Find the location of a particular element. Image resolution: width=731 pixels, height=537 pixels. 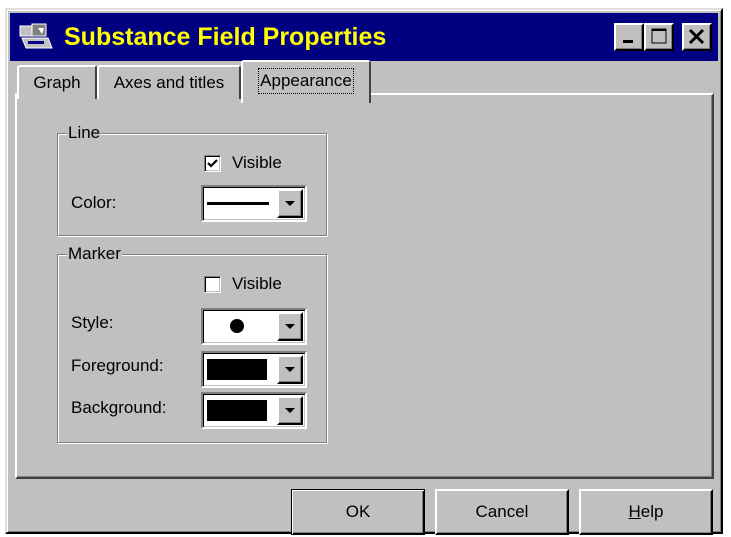

marker-foreground-label: Foreground: is located at coordinates (117, 365).